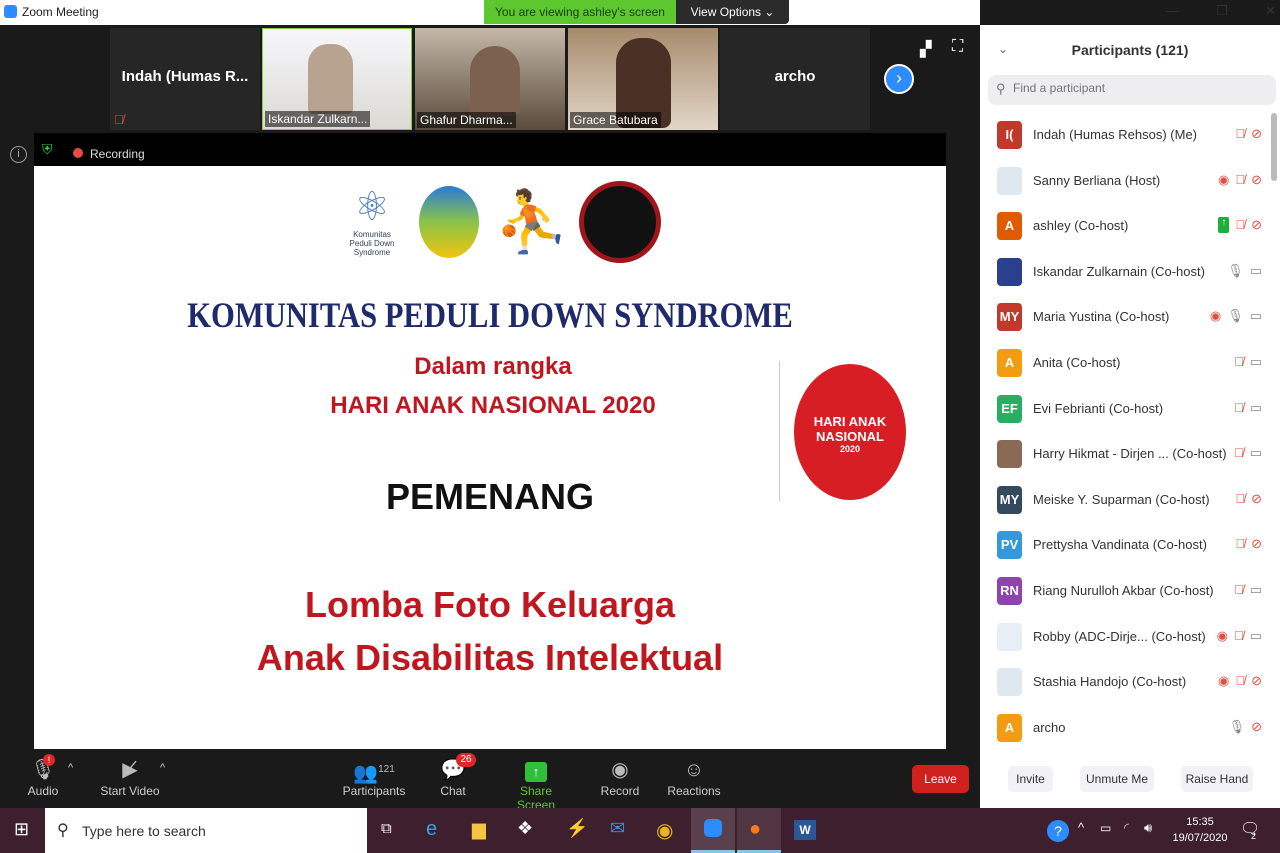 The height and width of the screenshot is (853, 1280). What do you see at coordinates (643, 79) in the screenshot?
I see `video-tile: Grace Batubara` at bounding box center [643, 79].